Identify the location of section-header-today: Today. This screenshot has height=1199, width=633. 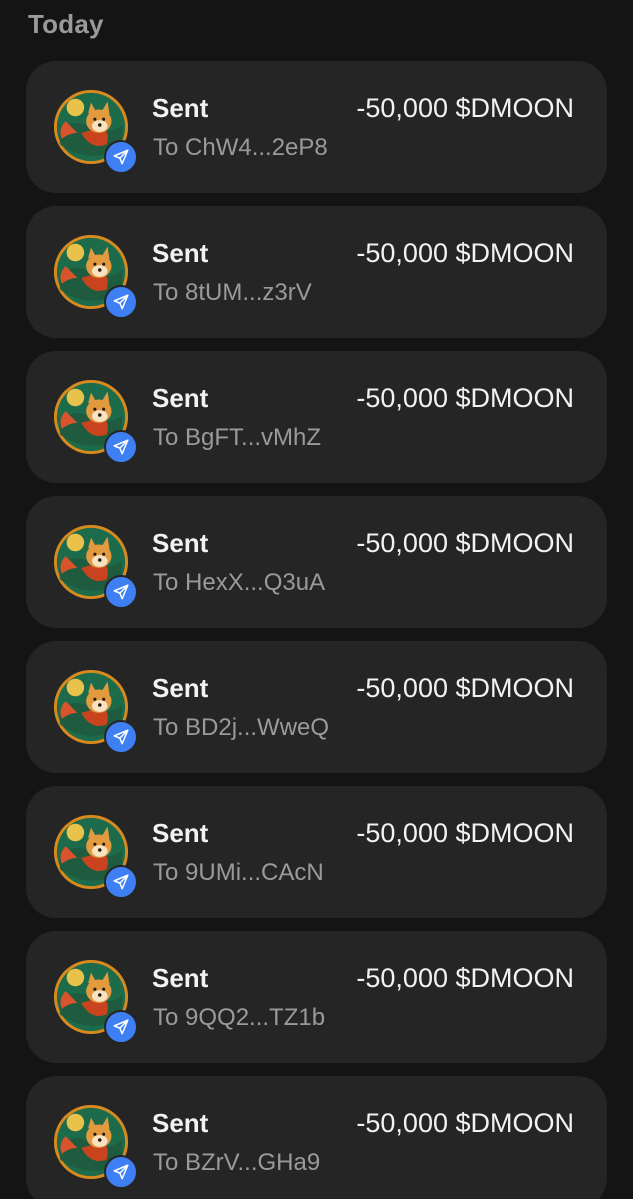
(66, 24).